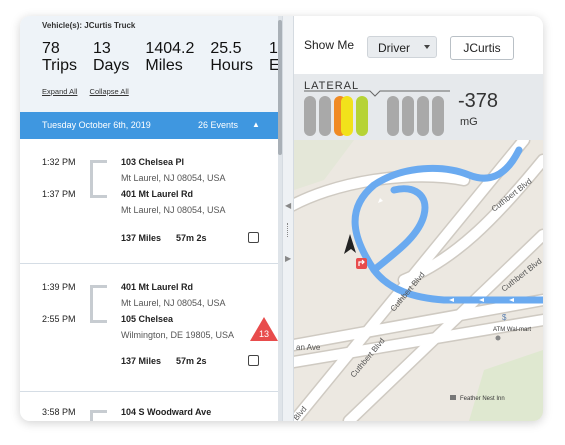 This screenshot has width=565, height=445. What do you see at coordinates (157, 287) in the screenshot?
I see `trip-from-street: 401 Mt Laurel Rd` at bounding box center [157, 287].